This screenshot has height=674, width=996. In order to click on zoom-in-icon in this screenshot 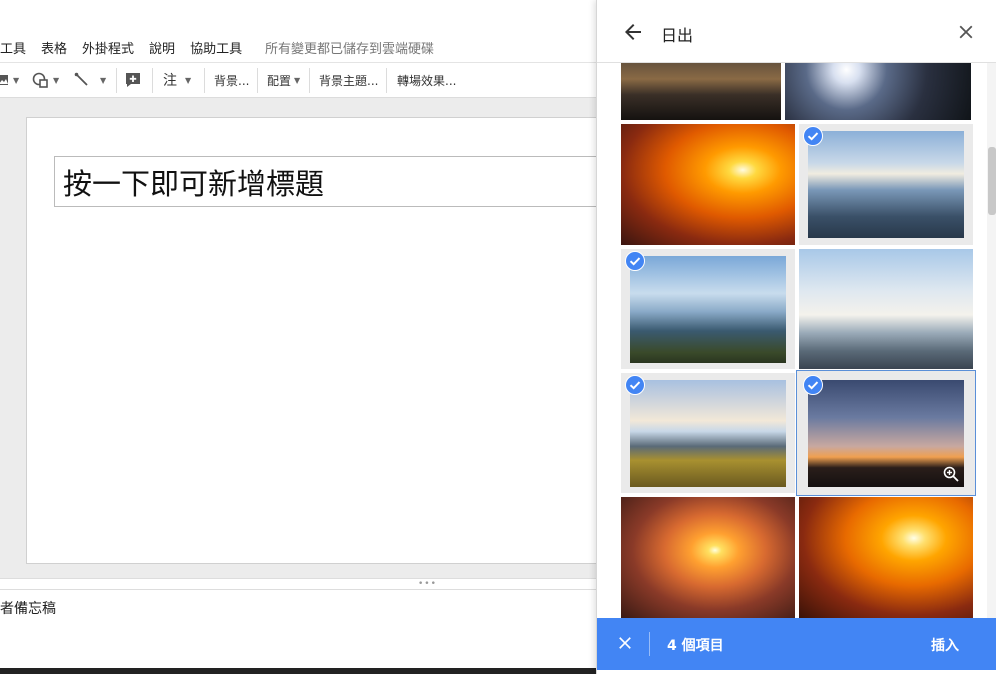, I will do `click(951, 474)`.